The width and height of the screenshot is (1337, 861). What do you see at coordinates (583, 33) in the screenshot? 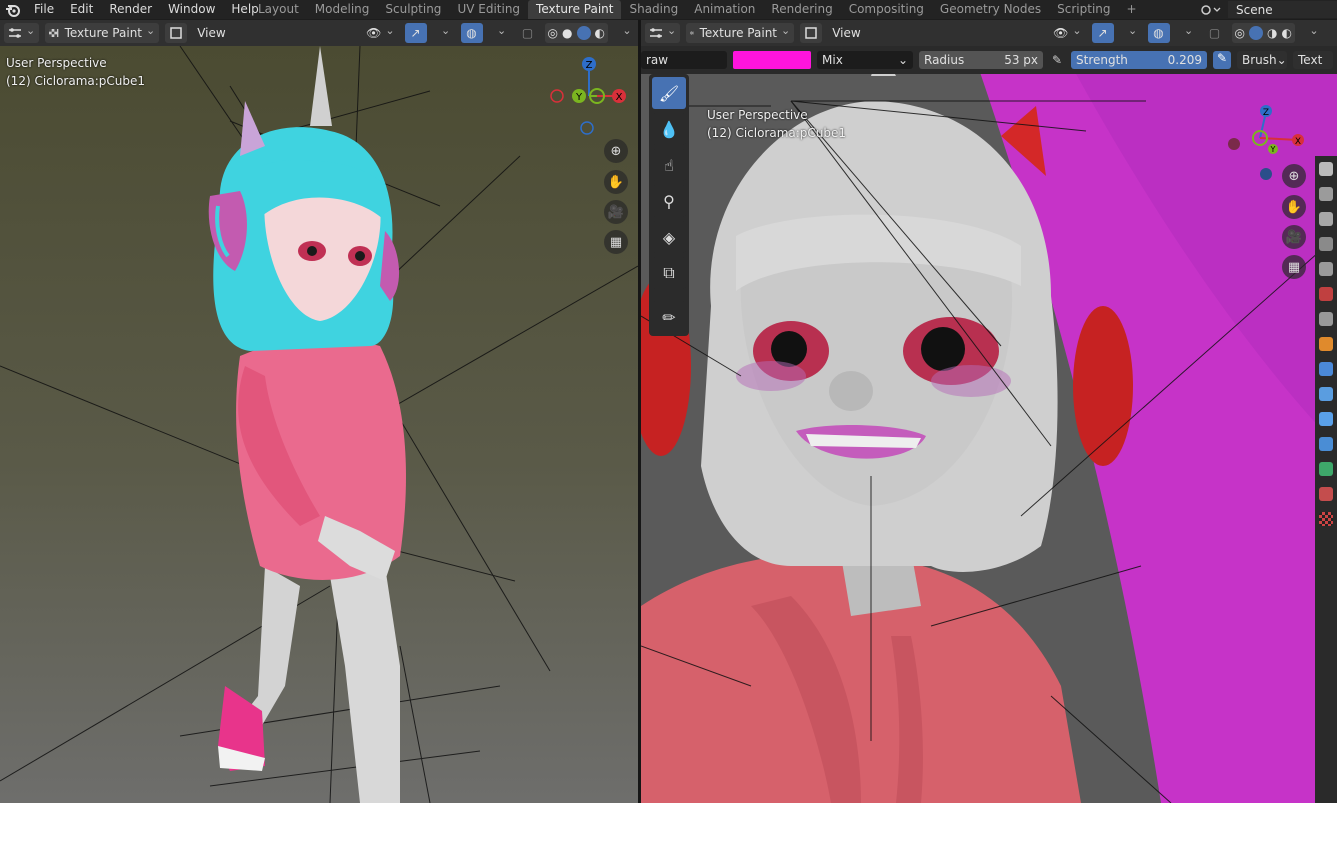
I see `material-preview-icon` at bounding box center [583, 33].